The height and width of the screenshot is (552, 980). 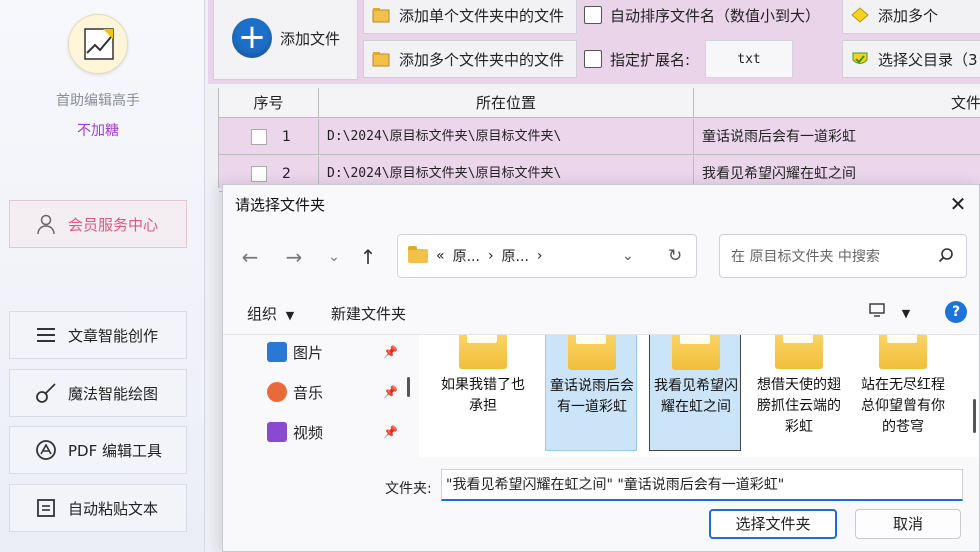 I want to click on app-subtitle: 不加糖, so click(x=98, y=131).